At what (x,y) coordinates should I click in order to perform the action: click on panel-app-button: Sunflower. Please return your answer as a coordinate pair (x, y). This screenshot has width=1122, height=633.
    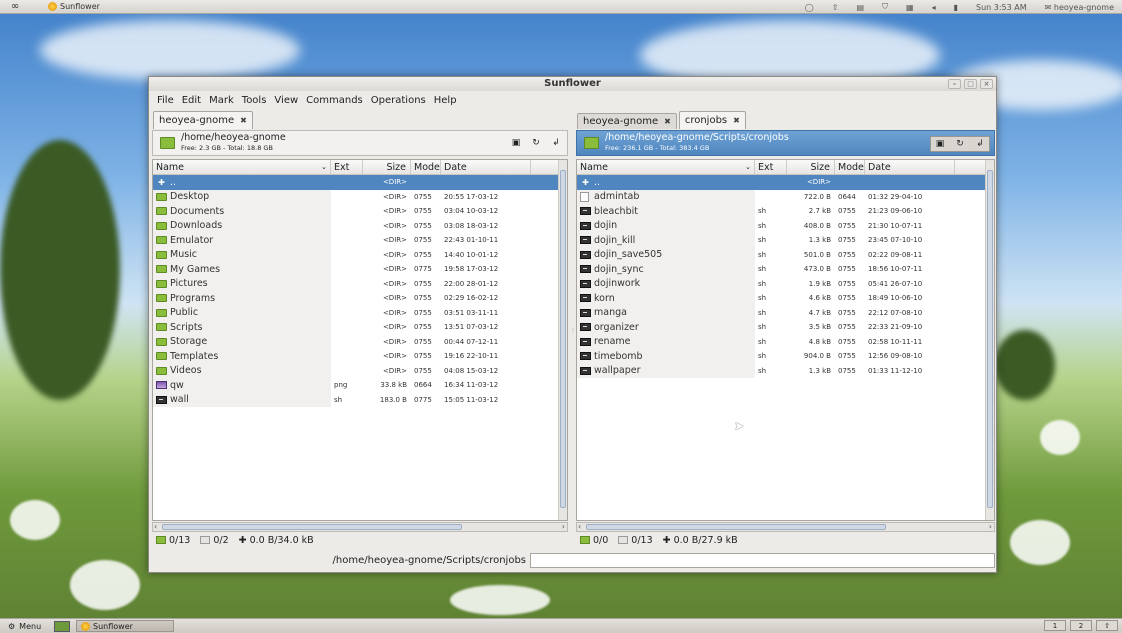
    Looking at the image, I should click on (74, 6).